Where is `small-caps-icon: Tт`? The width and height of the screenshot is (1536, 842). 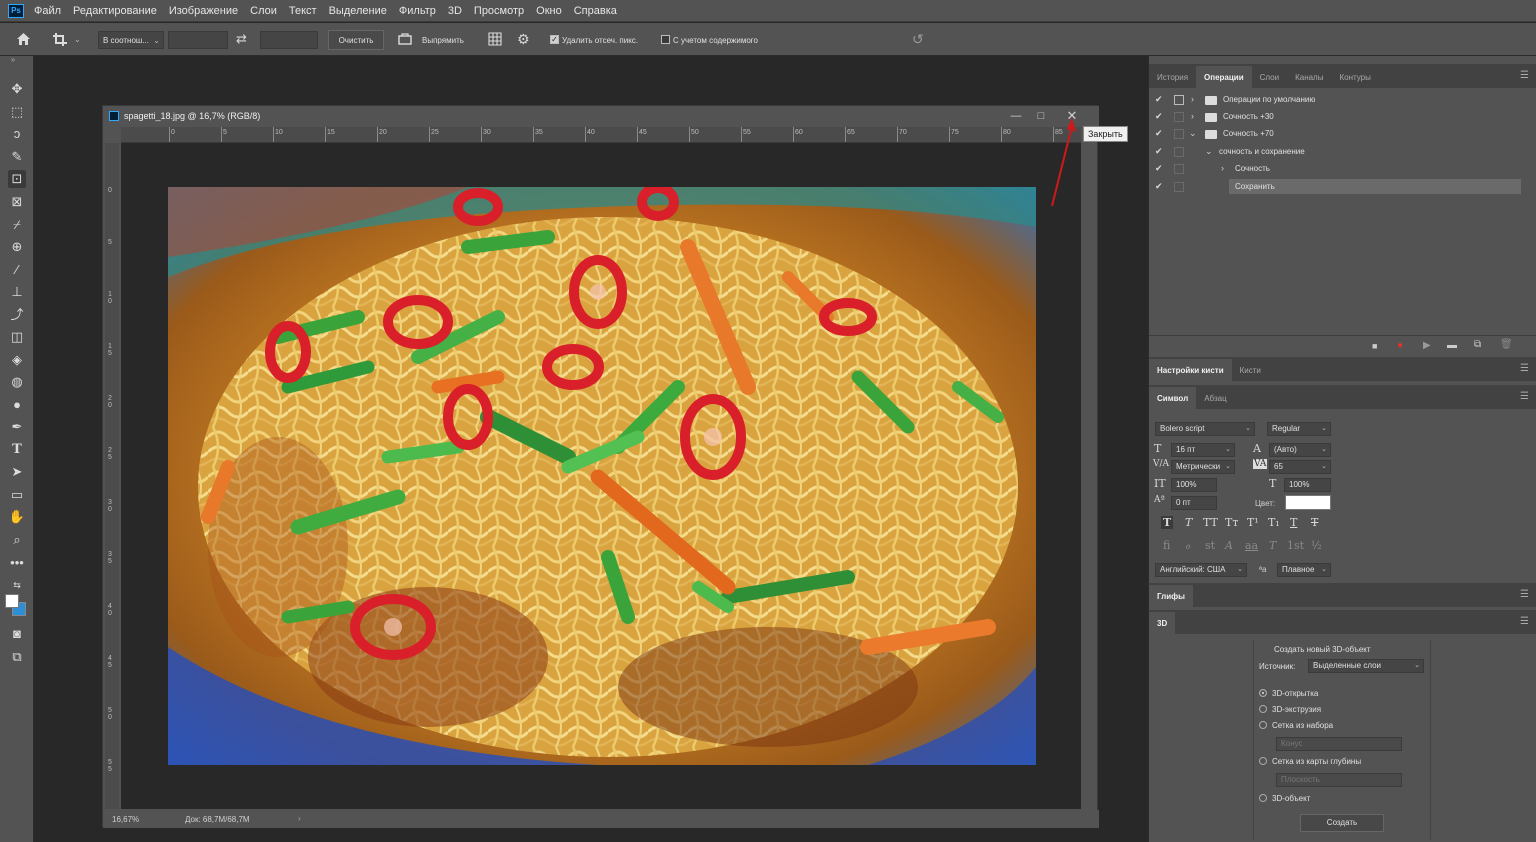
small-caps-icon: Tт is located at coordinates (1231, 522).